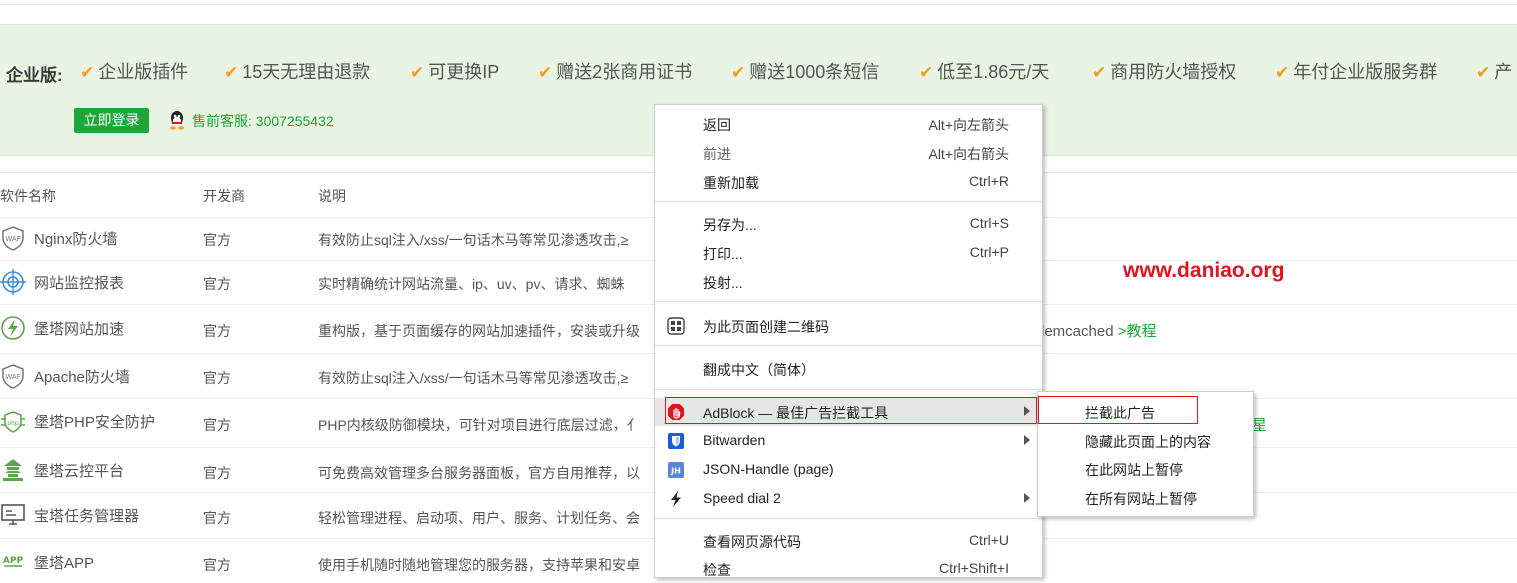  I want to click on watermark: www.daniao.org, so click(1204, 270).